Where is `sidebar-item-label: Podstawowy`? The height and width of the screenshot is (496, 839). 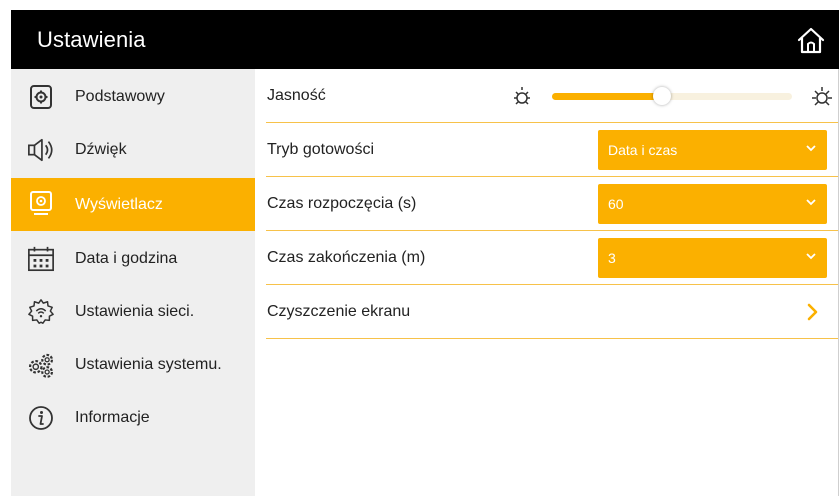 sidebar-item-label: Podstawowy is located at coordinates (120, 96).